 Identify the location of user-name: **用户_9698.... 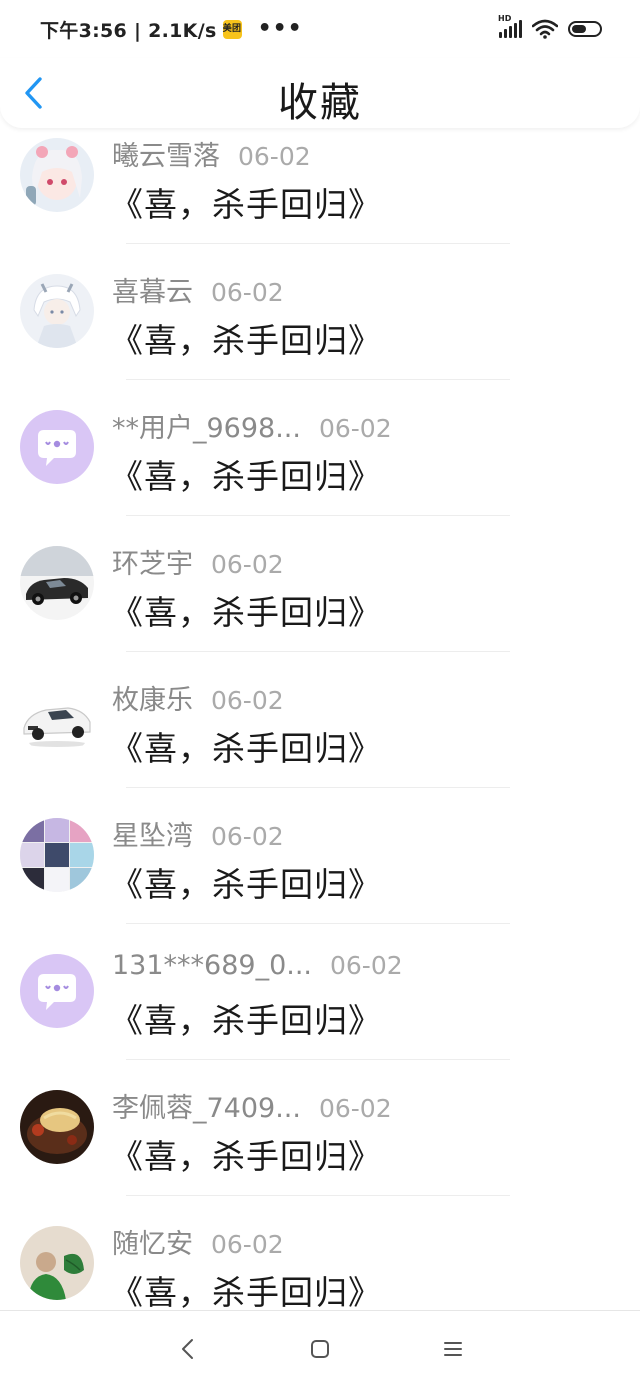
(206, 428).